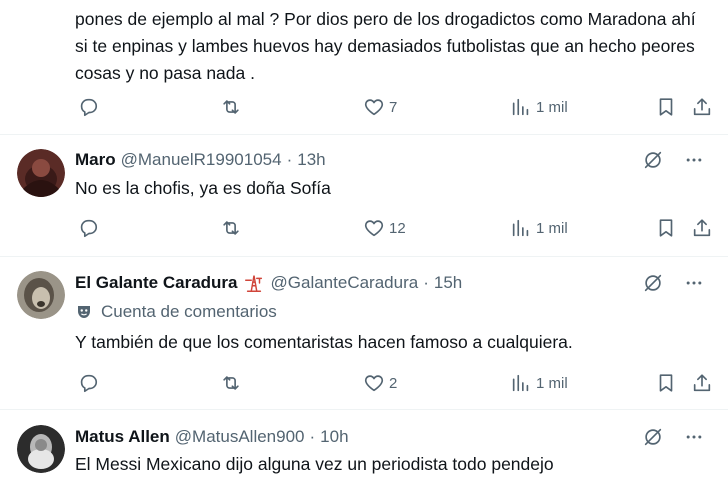 The width and height of the screenshot is (728, 488). What do you see at coordinates (448, 283) in the screenshot?
I see `timestamp: 15h` at bounding box center [448, 283].